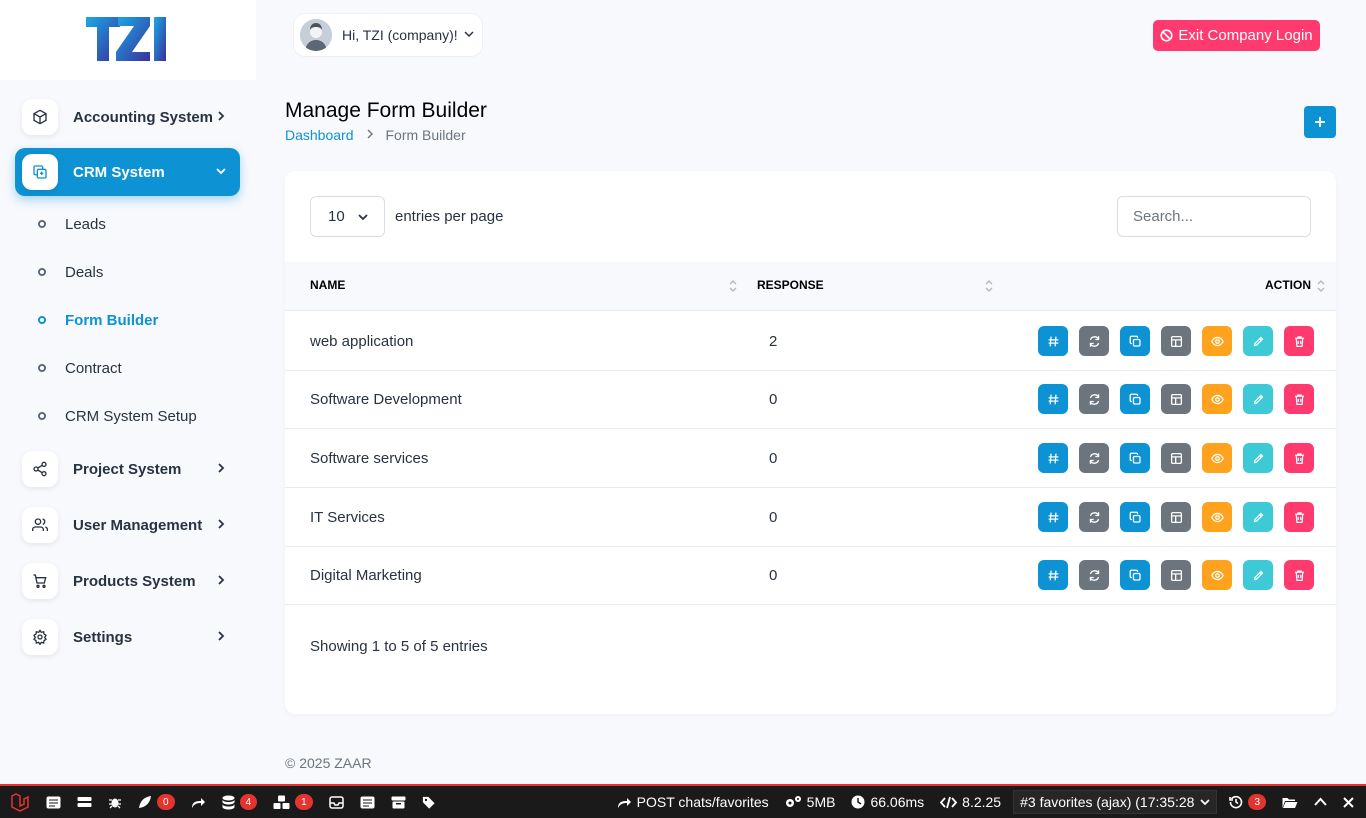  I want to click on column-header-response: RESPONSE, so click(790, 285).